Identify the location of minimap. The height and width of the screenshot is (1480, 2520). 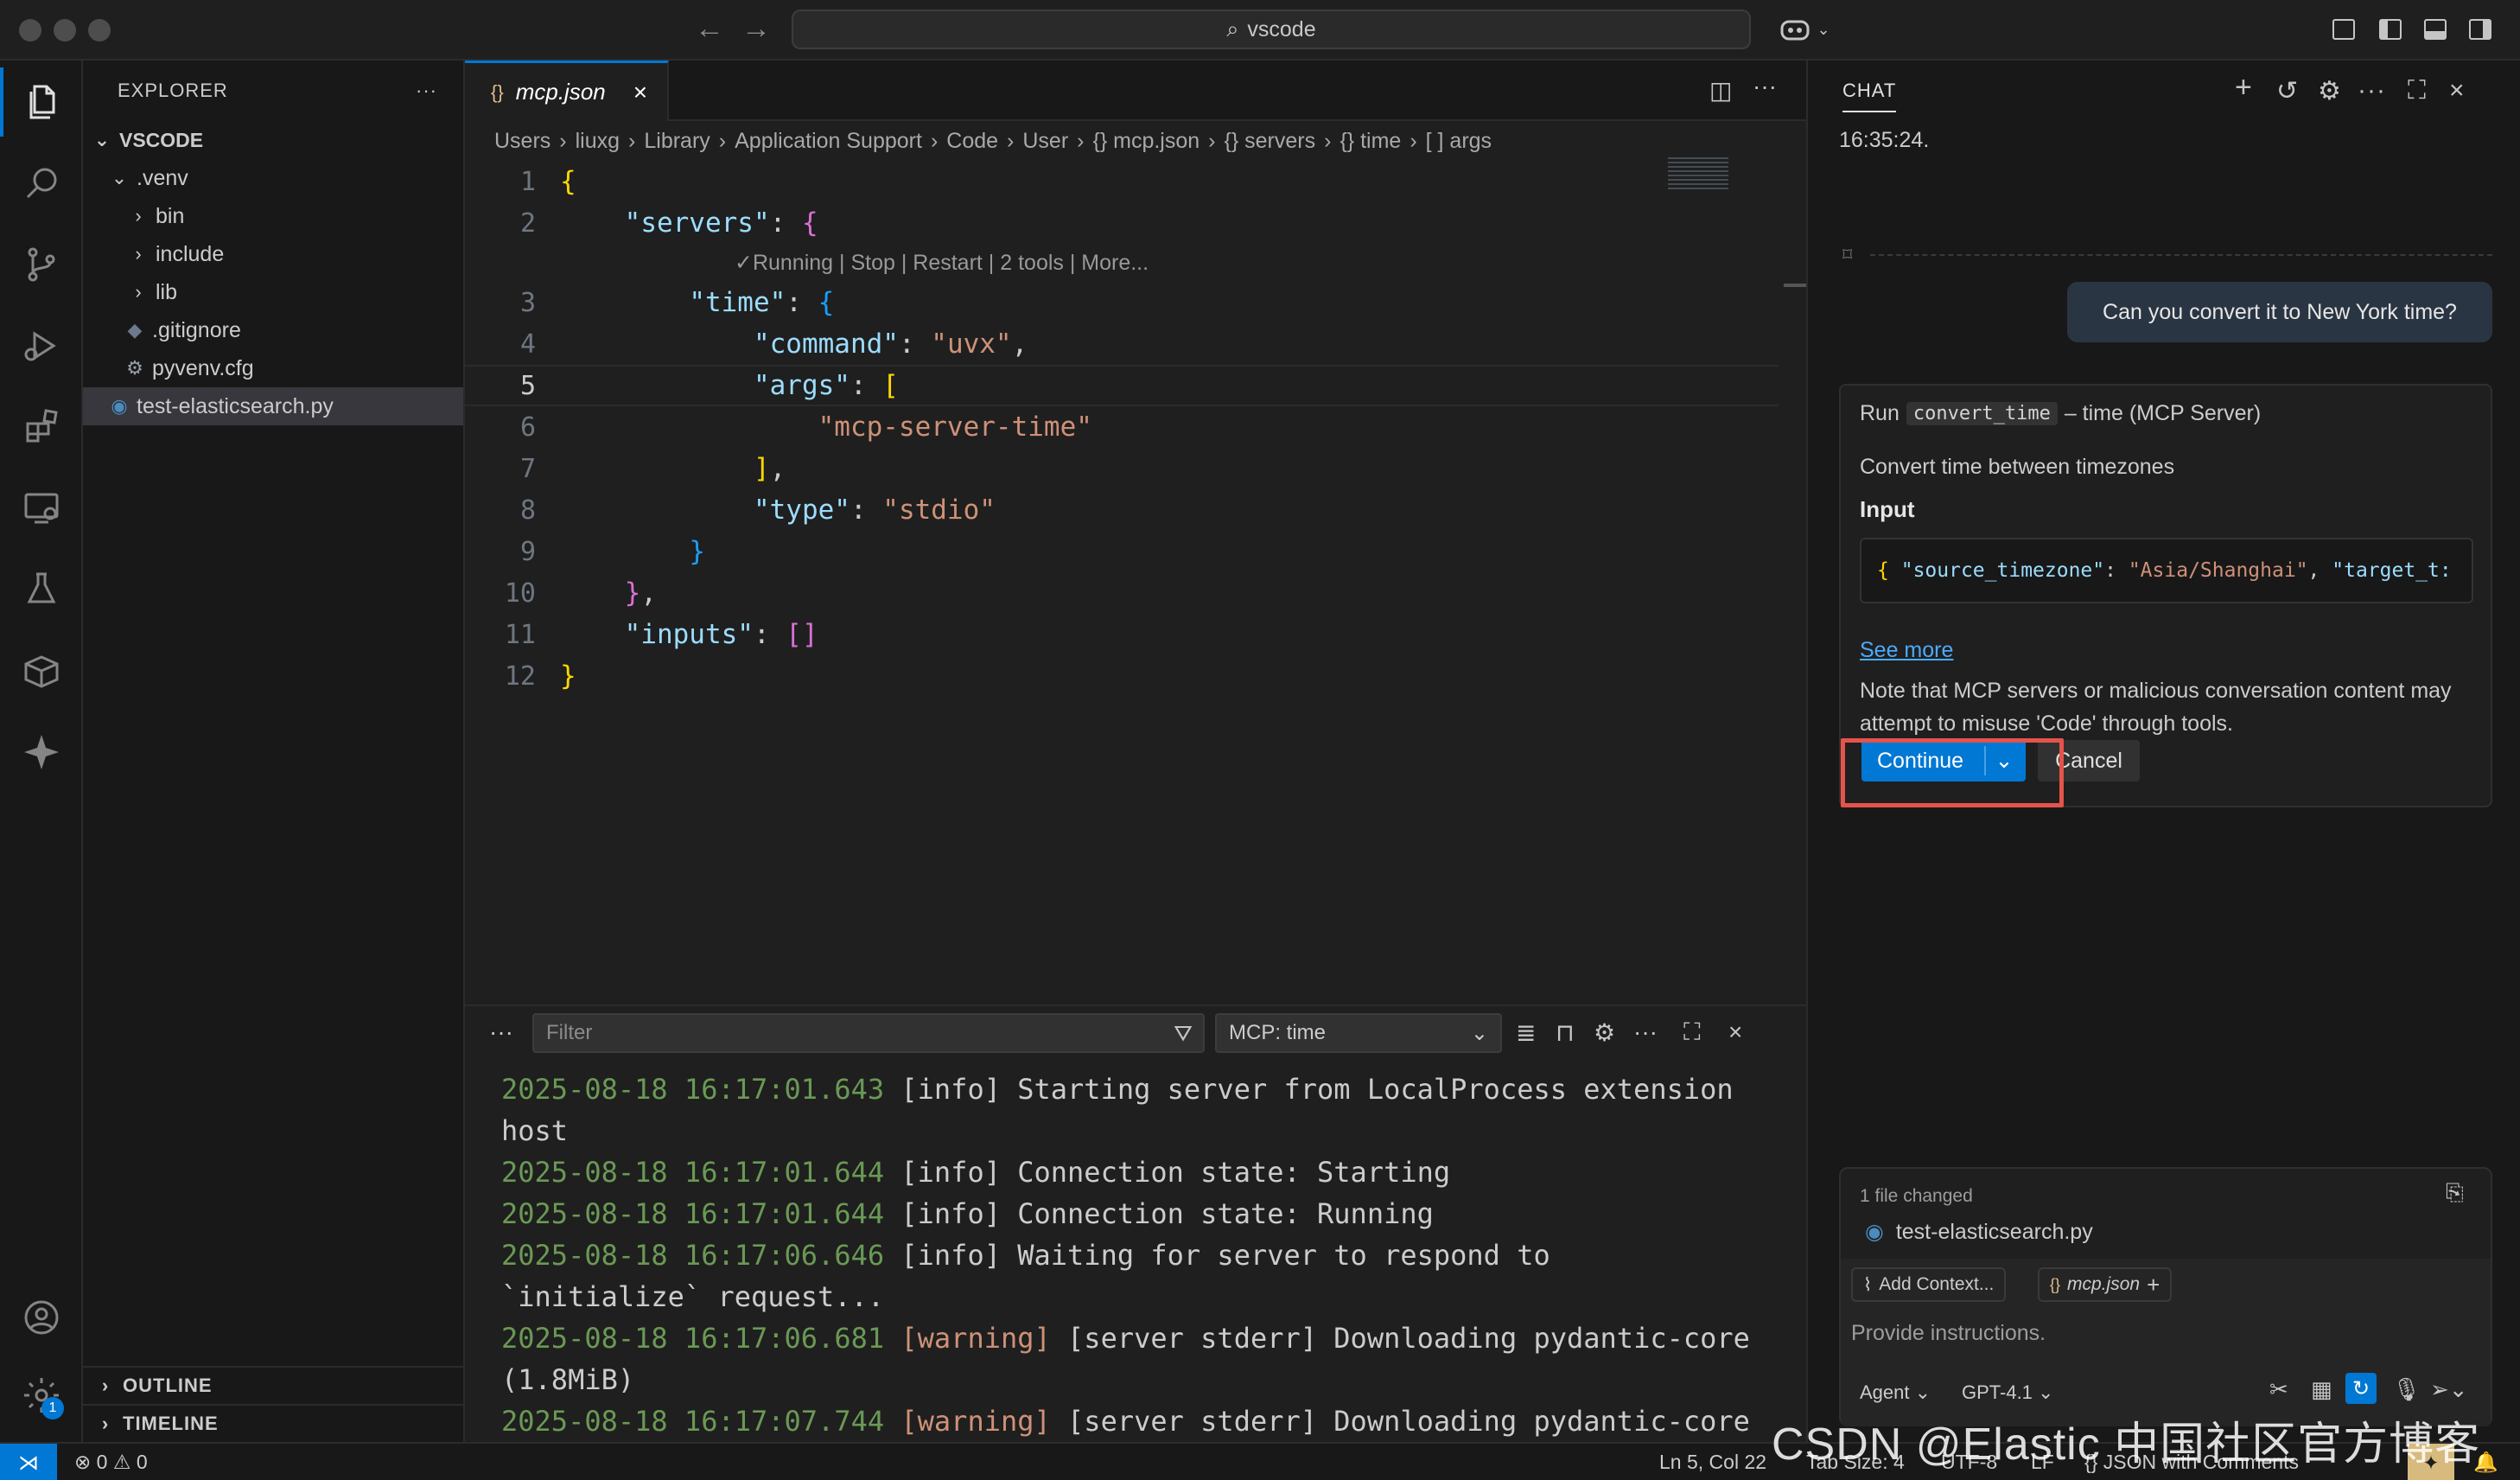
(1698, 174).